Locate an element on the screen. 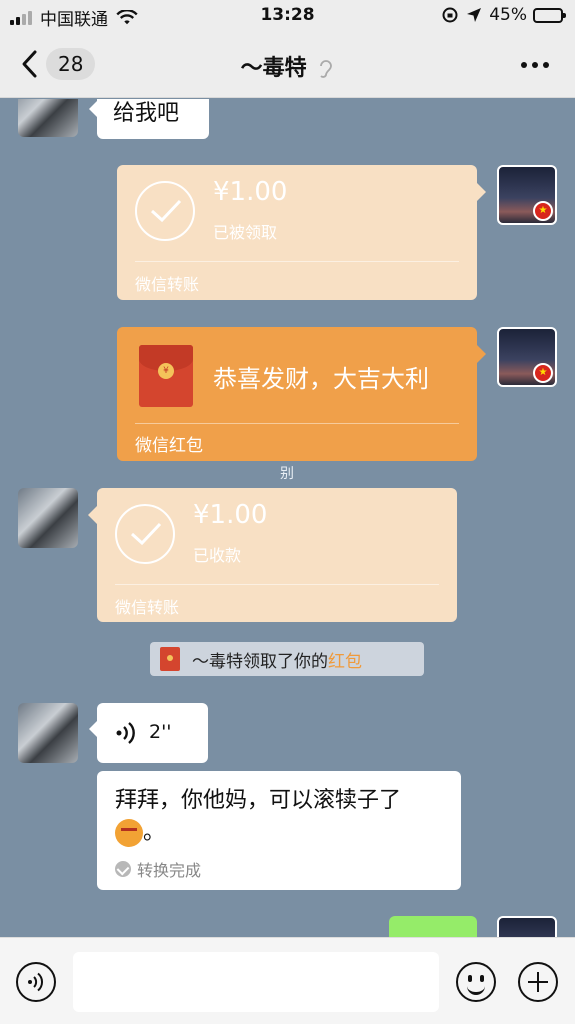 The image size is (575, 1024). nav-bar: 28 ～毒特 is located at coordinates (287, 66).